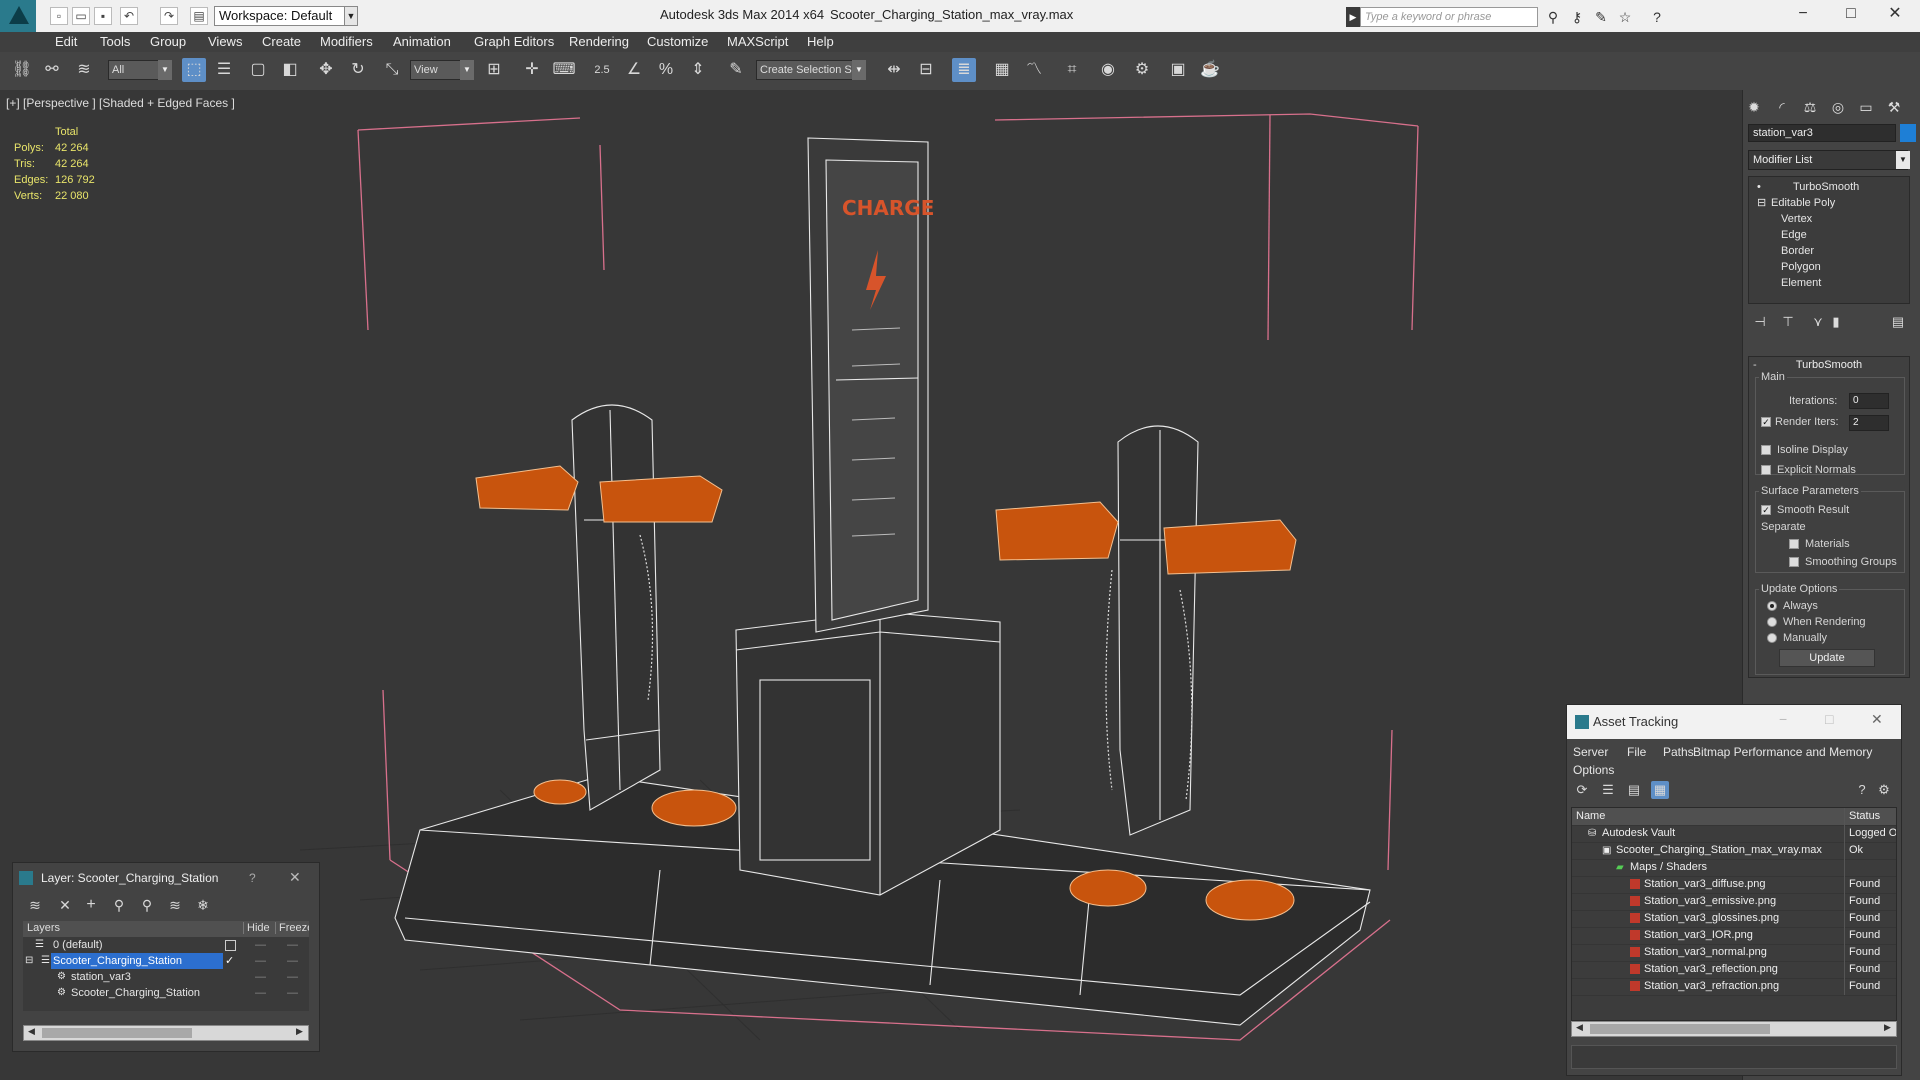  Describe the element at coordinates (1766, 450) in the screenshot. I see `isoline-display-checkbox` at that location.